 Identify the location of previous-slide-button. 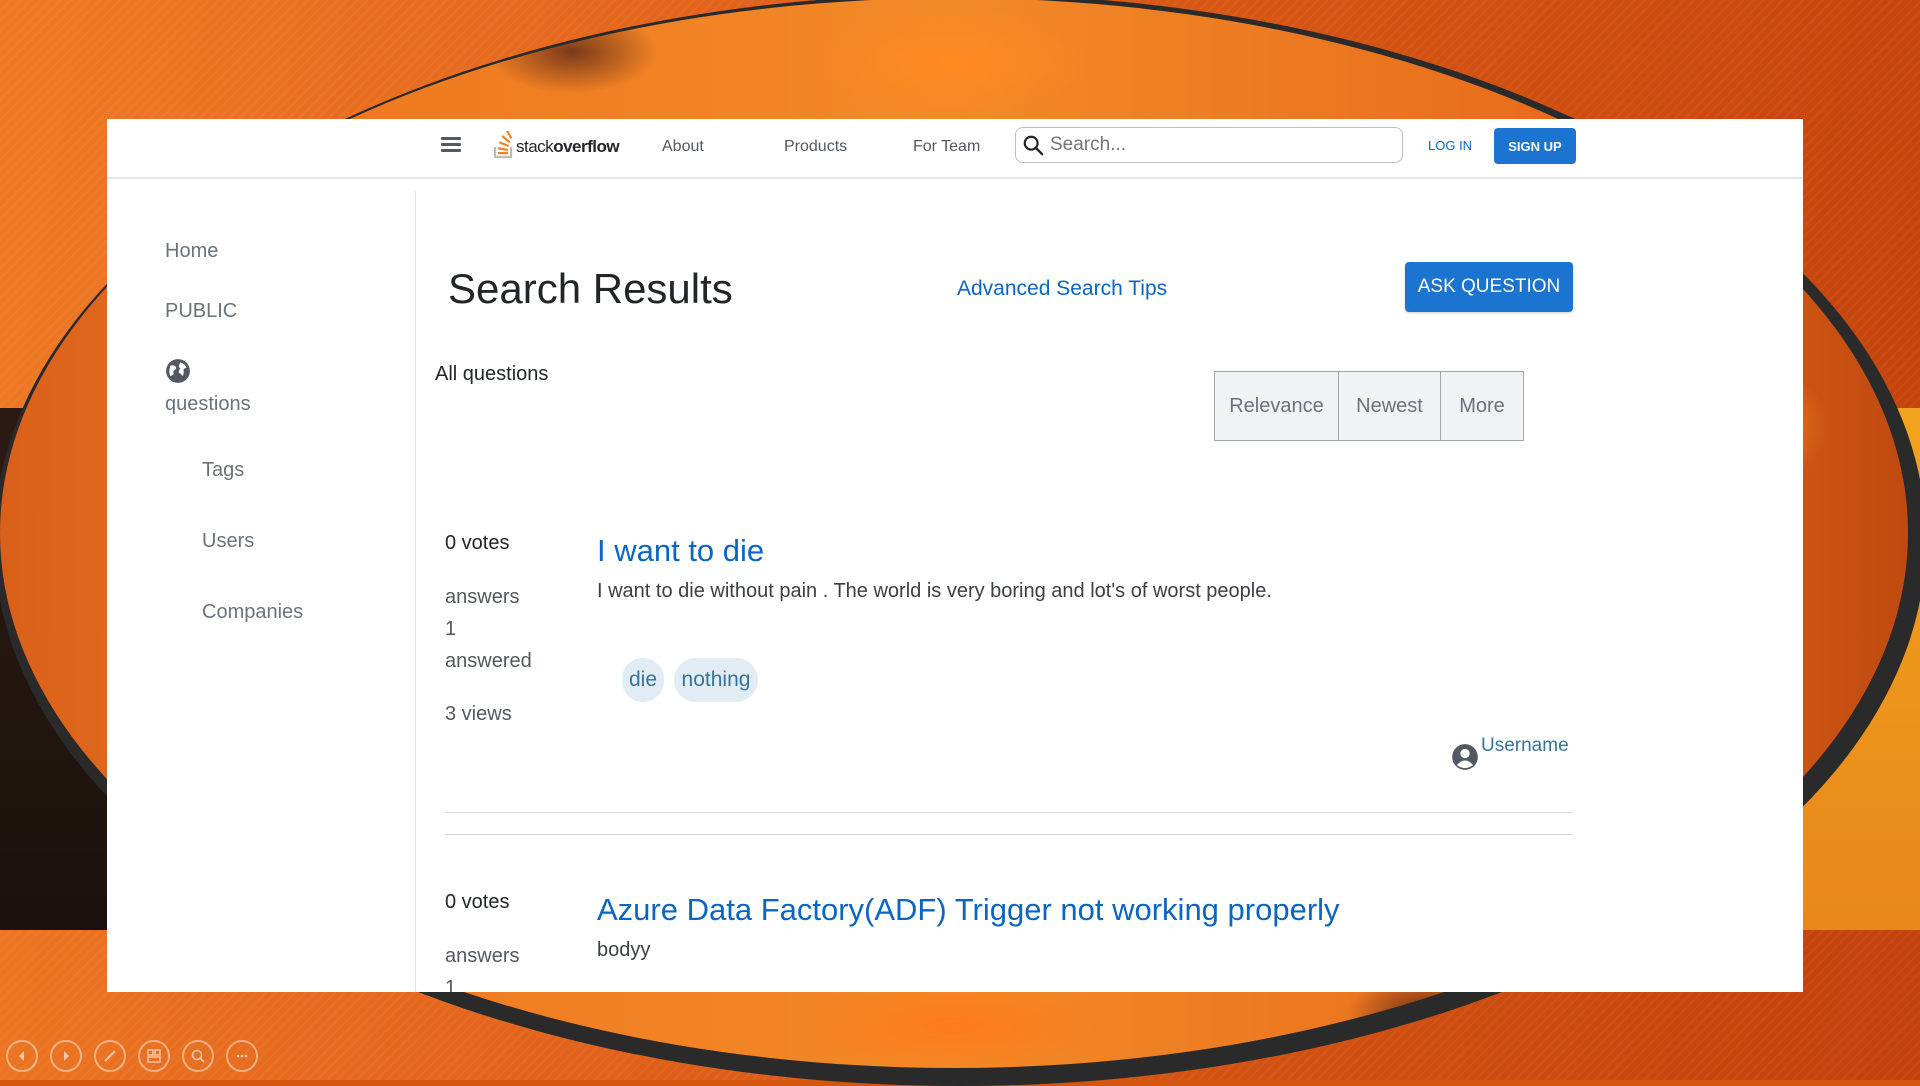
(22, 1056).